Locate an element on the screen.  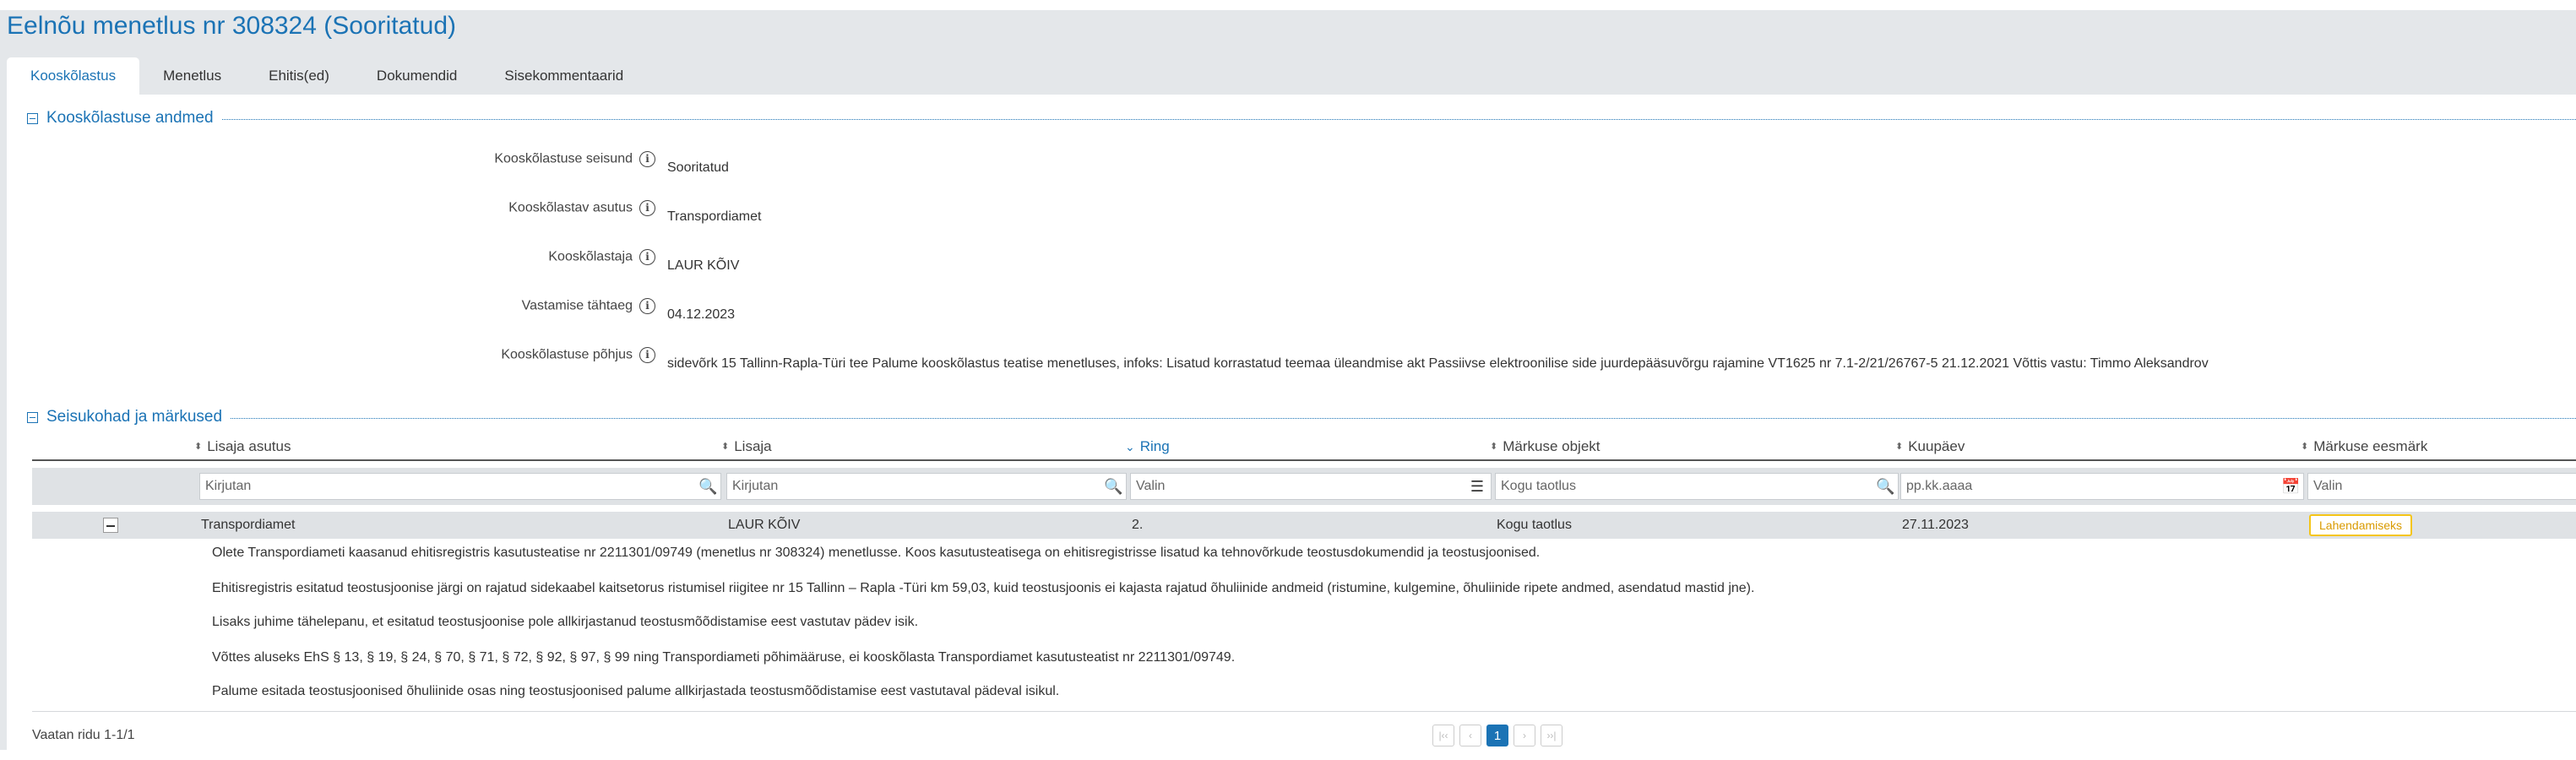
current-page-button: 1 is located at coordinates (1497, 735).